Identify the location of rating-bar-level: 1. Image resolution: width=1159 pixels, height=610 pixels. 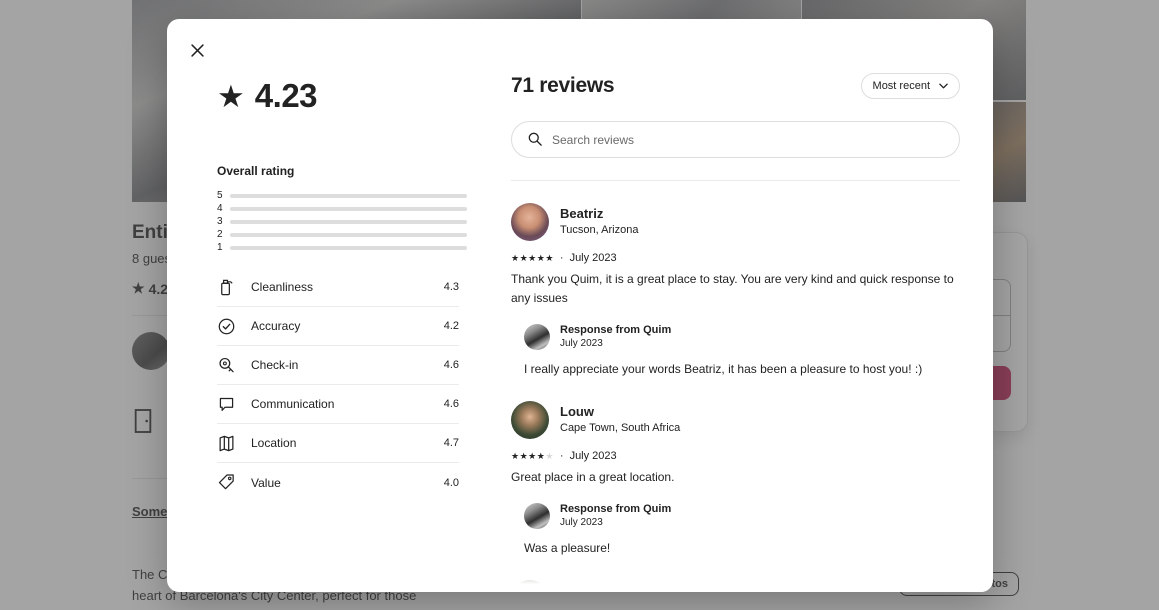
(220, 247).